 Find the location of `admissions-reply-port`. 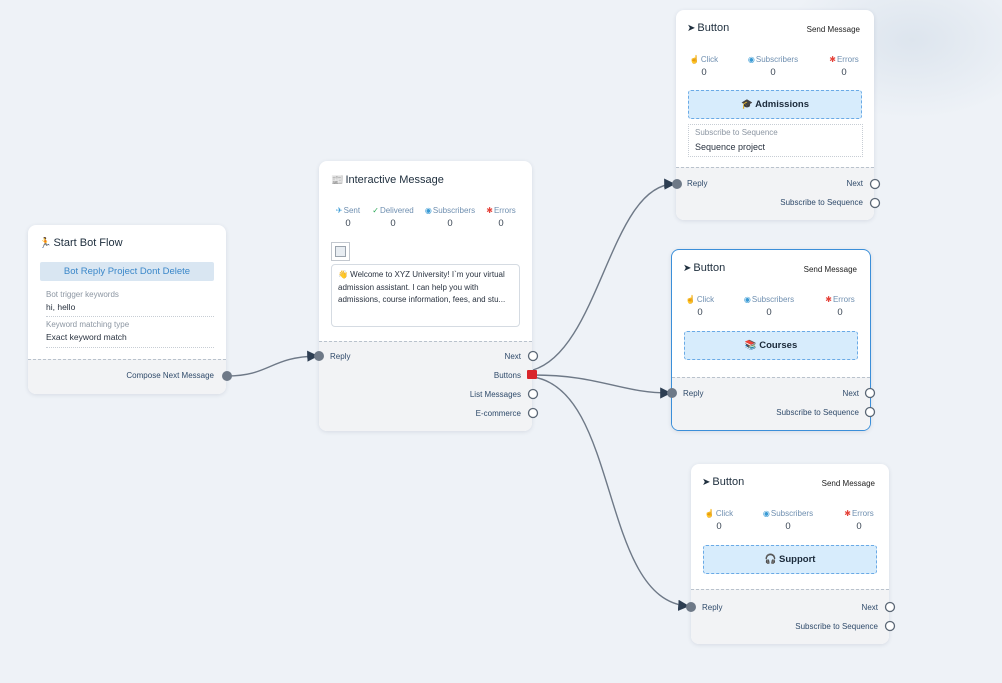

admissions-reply-port is located at coordinates (677, 184).